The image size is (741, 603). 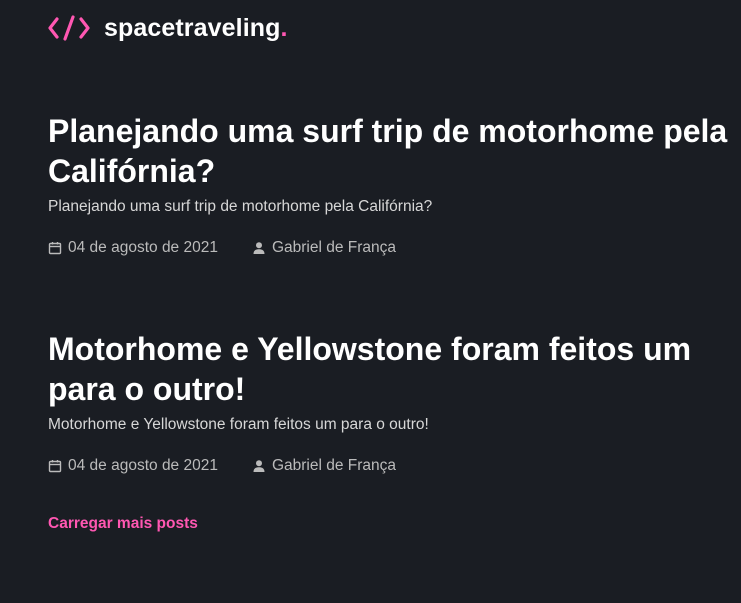 I want to click on logo-text: spacetraveling, so click(x=192, y=28).